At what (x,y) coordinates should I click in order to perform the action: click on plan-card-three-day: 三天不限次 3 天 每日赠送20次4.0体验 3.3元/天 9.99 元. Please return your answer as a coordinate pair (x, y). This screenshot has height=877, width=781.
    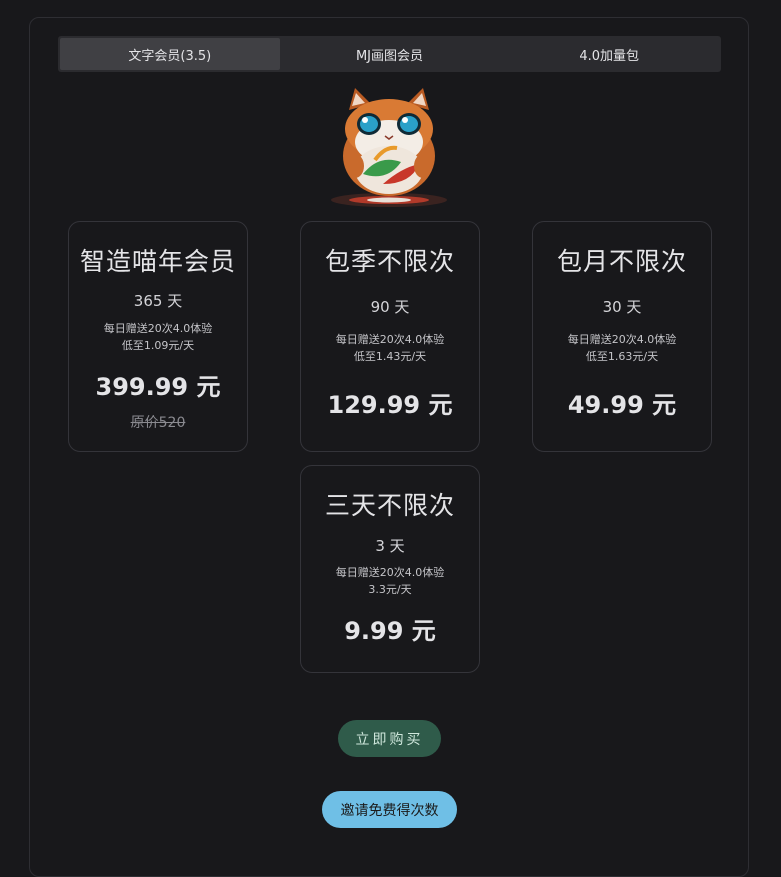
    Looking at the image, I should click on (390, 569).